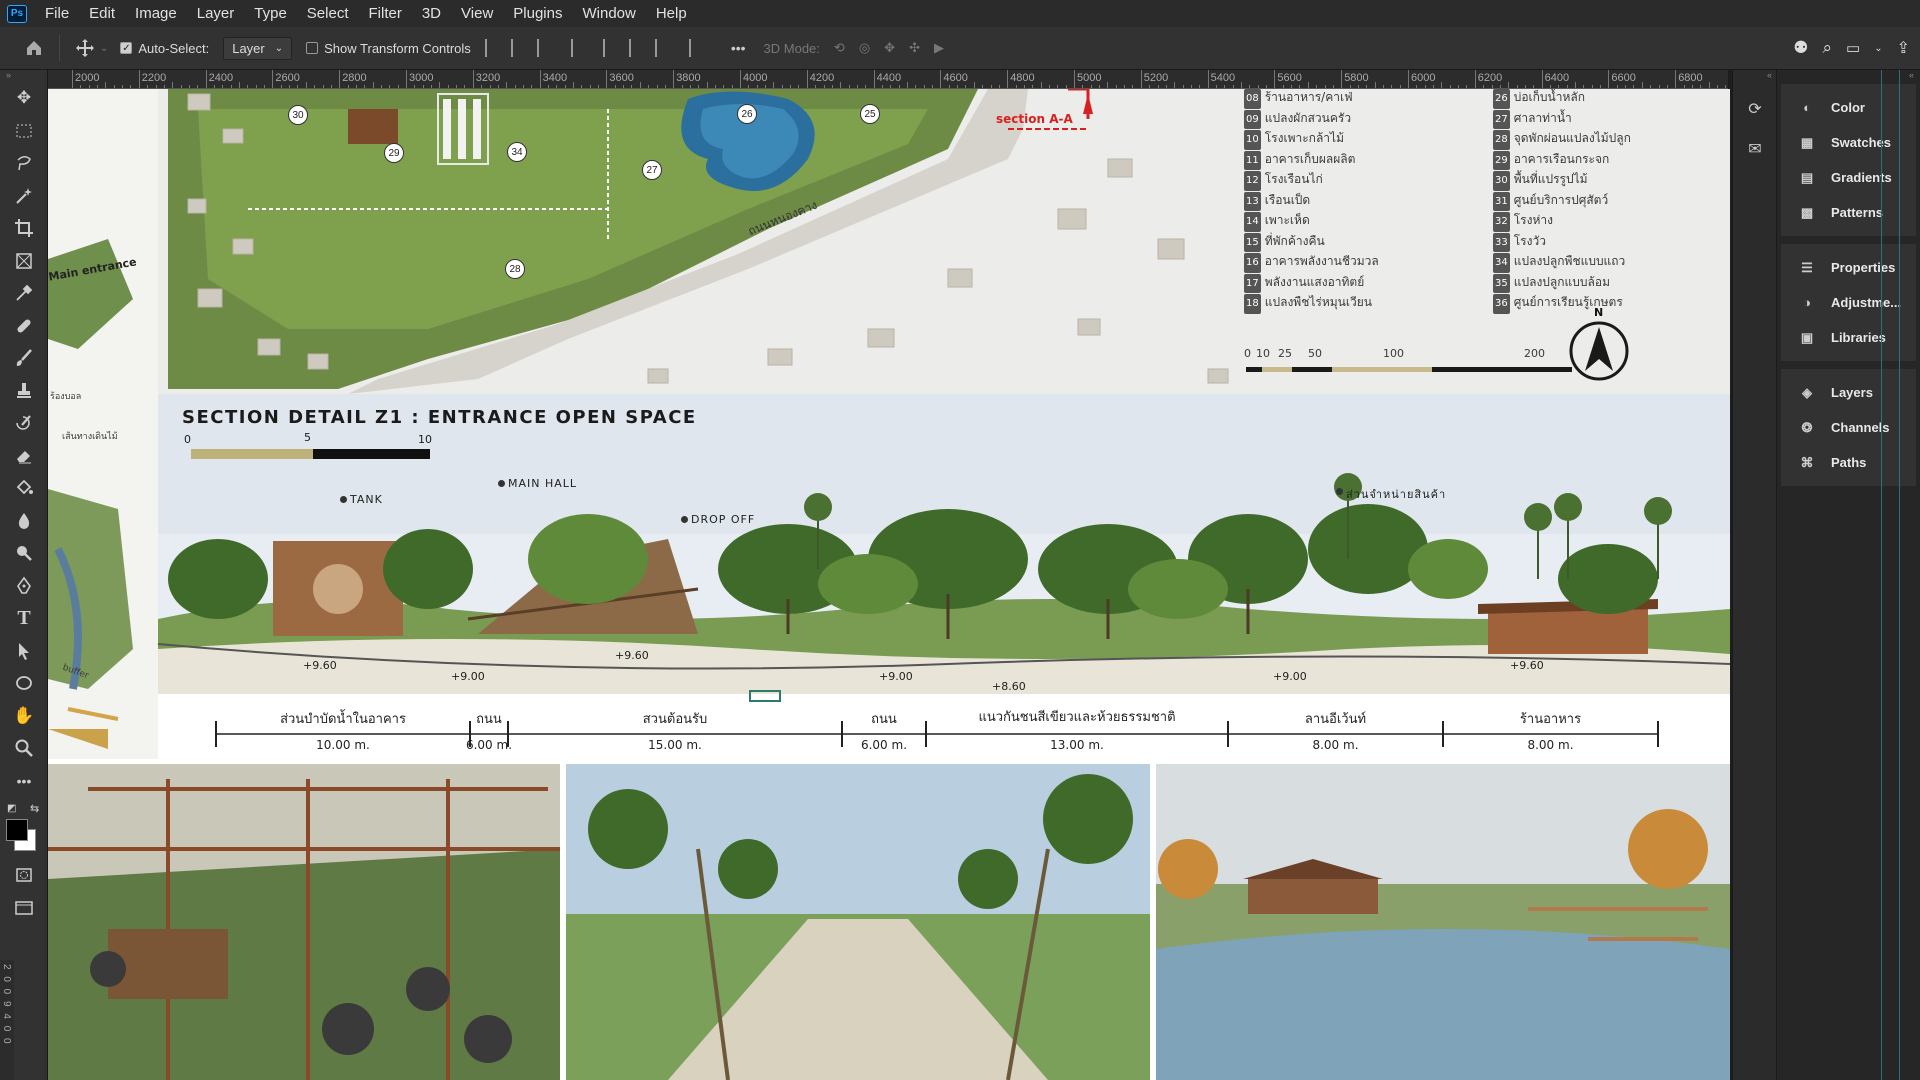  I want to click on ruler-label: 2600, so click(287, 78).